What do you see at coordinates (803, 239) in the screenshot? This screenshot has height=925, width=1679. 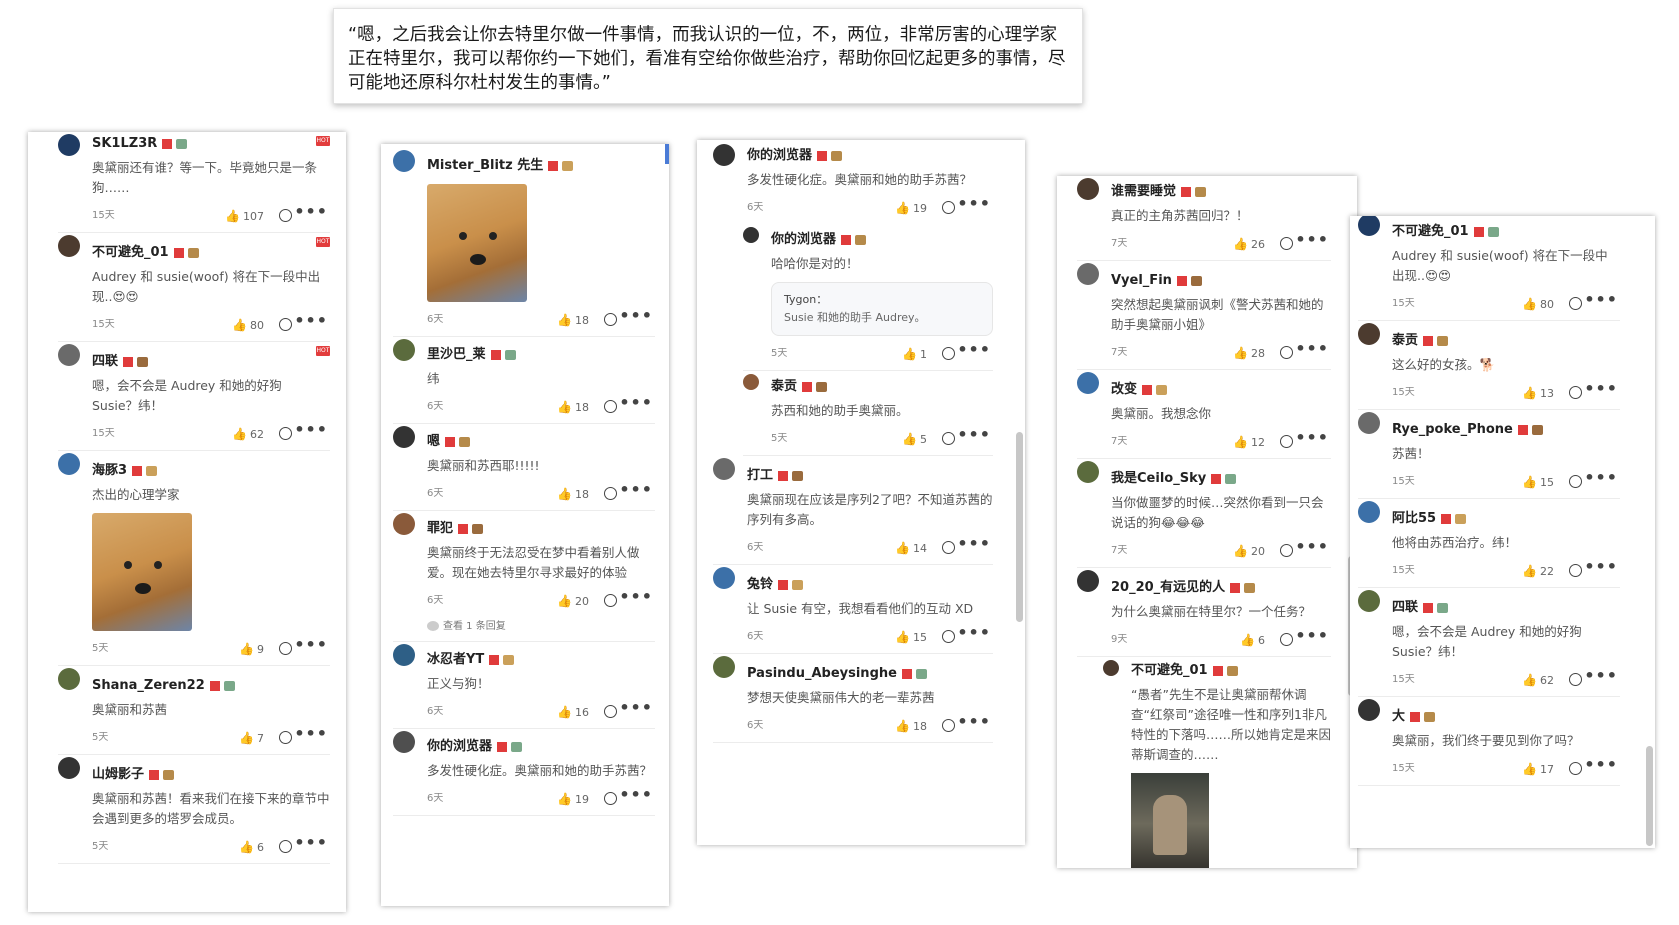 I see `username-text: 你的浏览器` at bounding box center [803, 239].